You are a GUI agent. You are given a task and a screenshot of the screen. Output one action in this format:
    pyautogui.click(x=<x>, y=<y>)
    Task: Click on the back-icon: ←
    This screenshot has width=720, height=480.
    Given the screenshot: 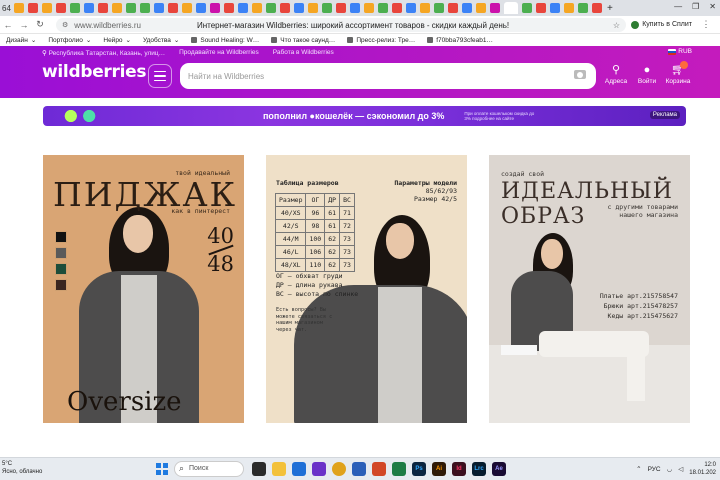 What is the action you would take?
    pyautogui.click(x=8, y=25)
    